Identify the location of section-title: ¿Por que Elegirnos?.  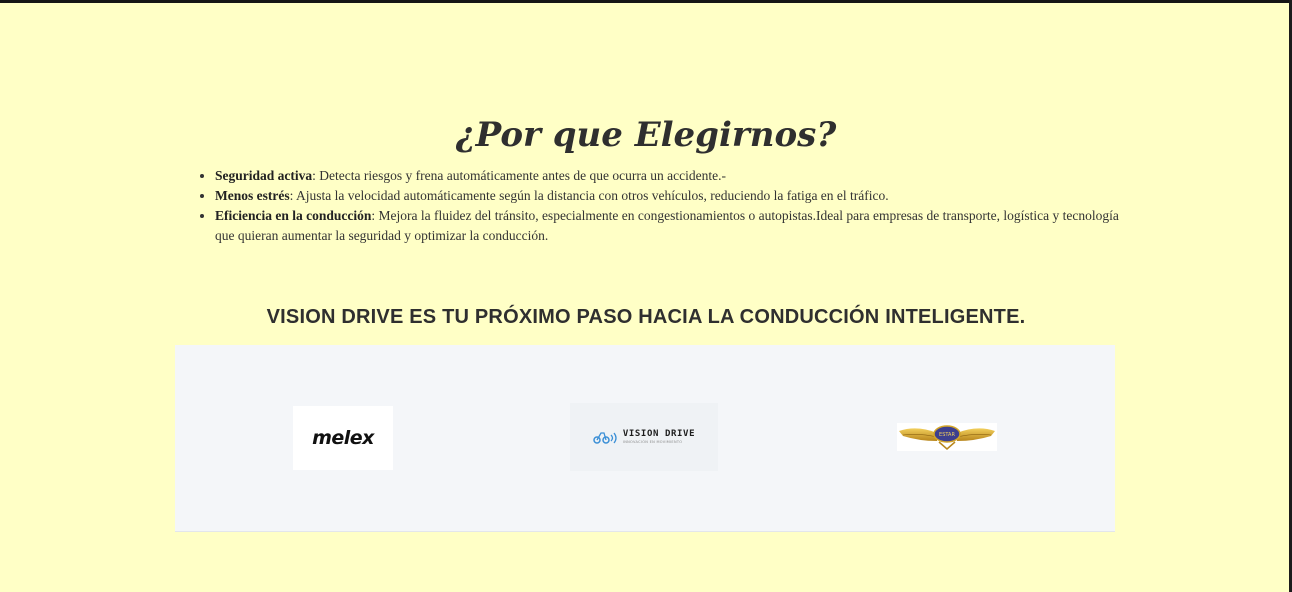
(646, 135).